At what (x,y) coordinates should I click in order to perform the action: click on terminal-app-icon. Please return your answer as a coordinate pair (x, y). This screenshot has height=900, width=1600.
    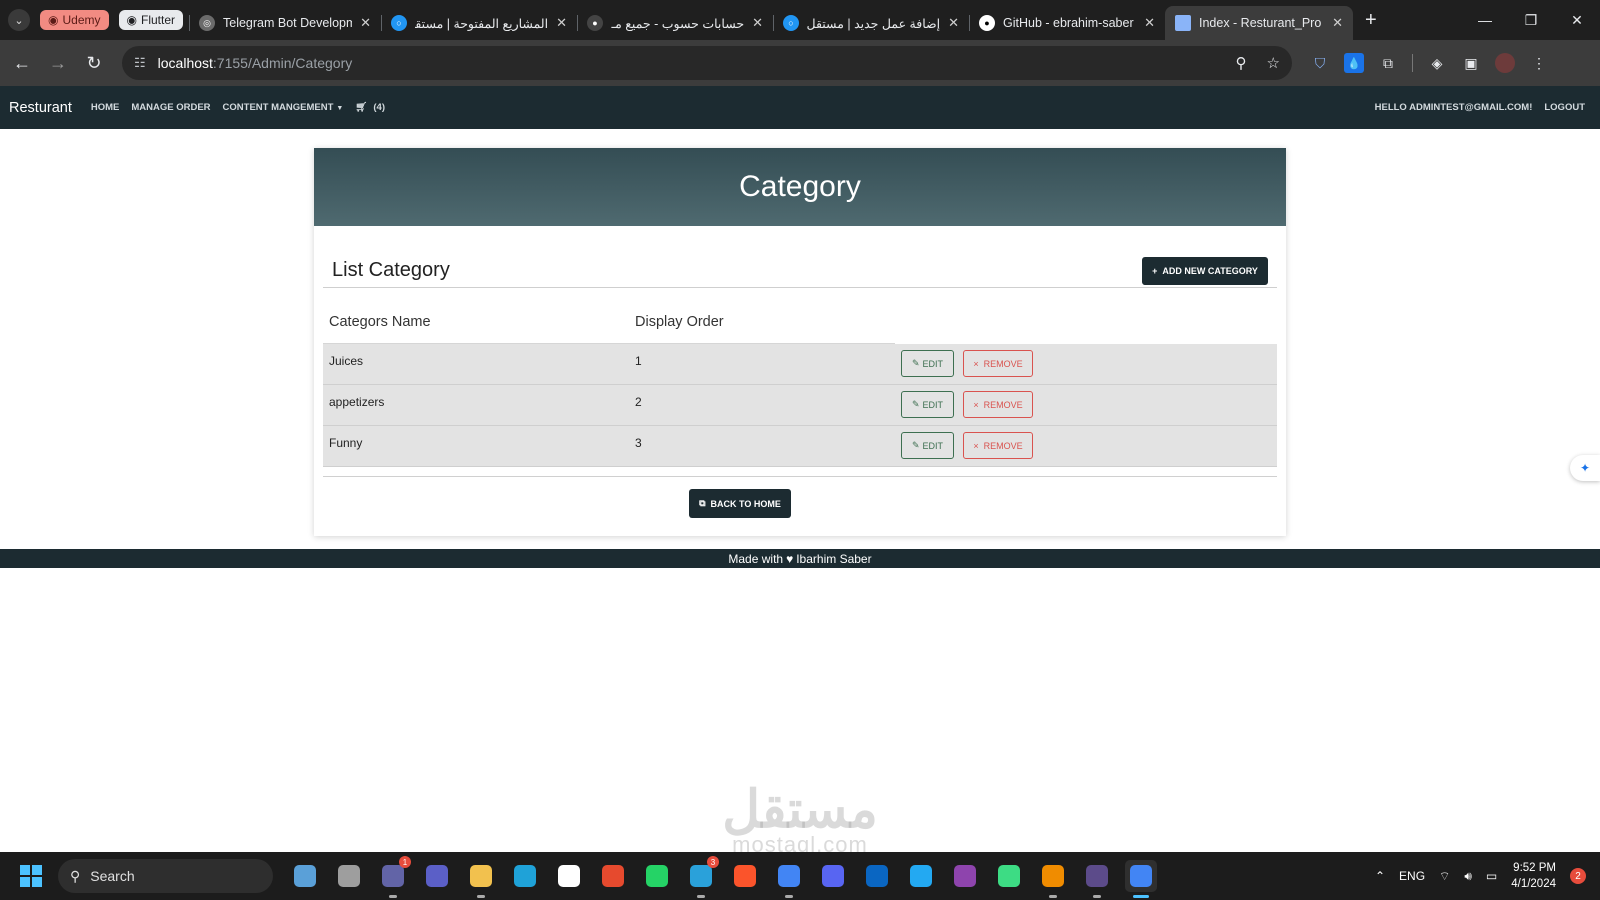
    Looking at the image, I should click on (1097, 879).